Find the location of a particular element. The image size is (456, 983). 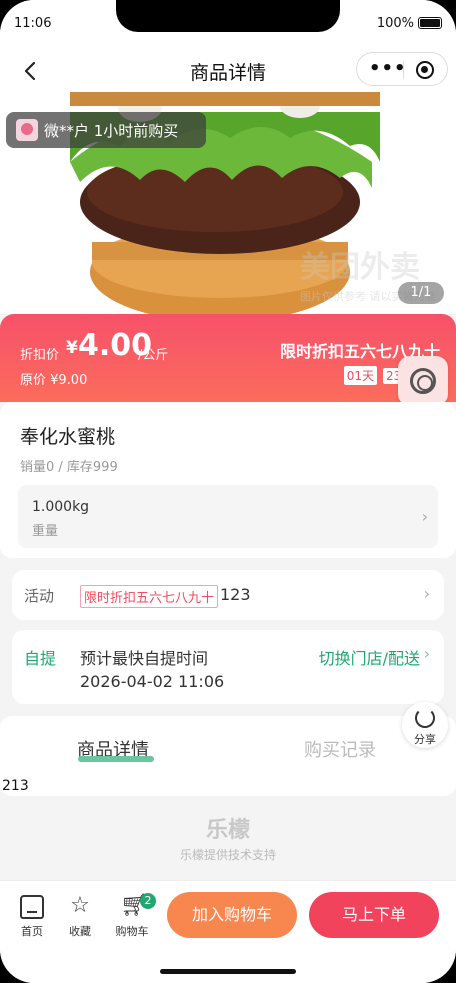

cart-label: 购物车 is located at coordinates (132, 931).